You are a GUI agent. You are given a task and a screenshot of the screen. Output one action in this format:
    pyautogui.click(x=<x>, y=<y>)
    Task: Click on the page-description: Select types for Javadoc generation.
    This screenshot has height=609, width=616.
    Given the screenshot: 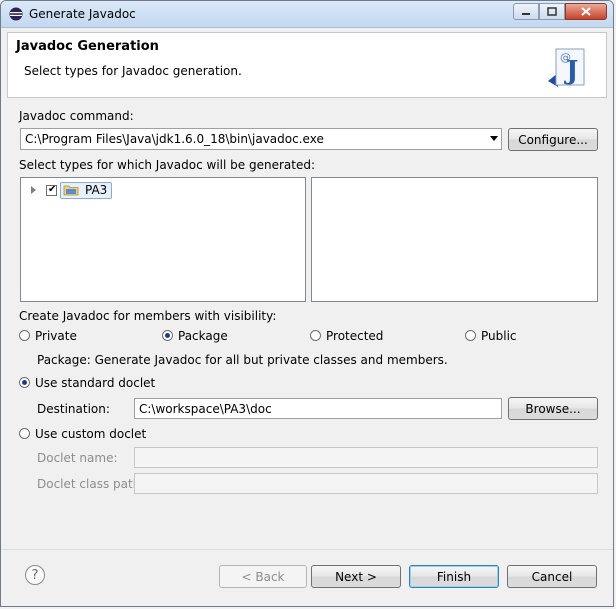 What is the action you would take?
    pyautogui.click(x=133, y=71)
    